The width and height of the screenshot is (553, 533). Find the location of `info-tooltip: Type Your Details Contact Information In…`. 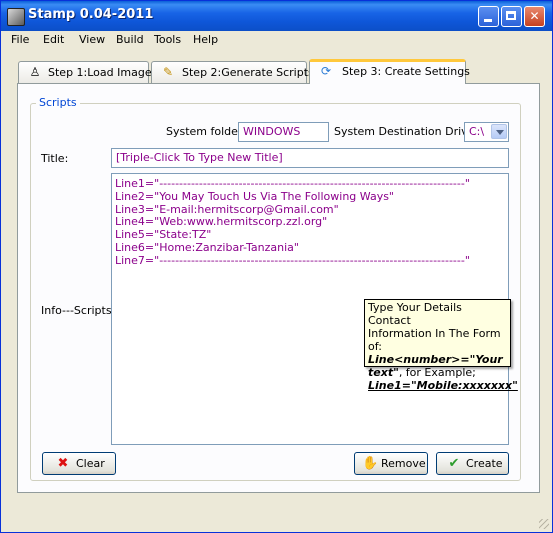

info-tooltip: Type Your Details Contact Information In… is located at coordinates (441, 345).